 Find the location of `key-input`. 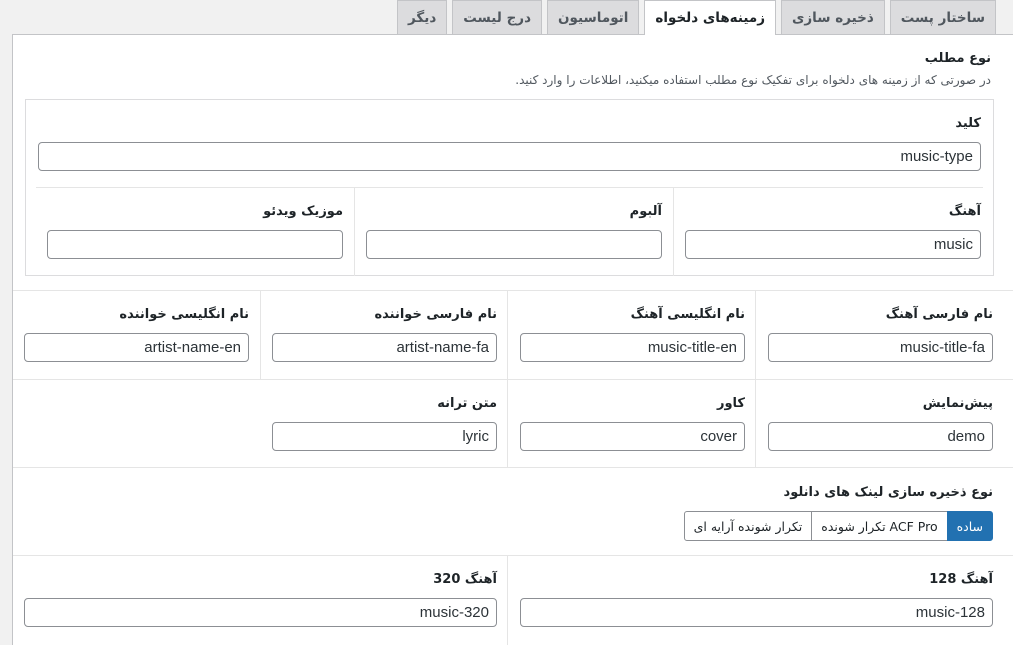

key-input is located at coordinates (509, 156).